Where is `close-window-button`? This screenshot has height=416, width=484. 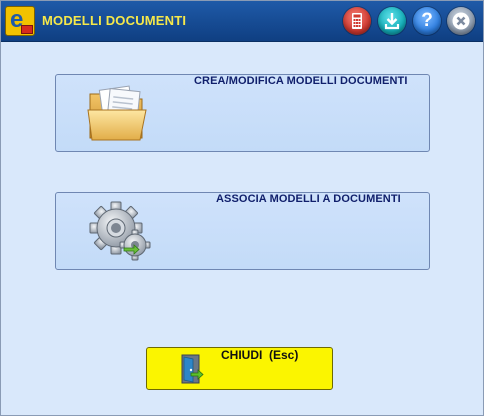
close-window-button is located at coordinates (461, 21).